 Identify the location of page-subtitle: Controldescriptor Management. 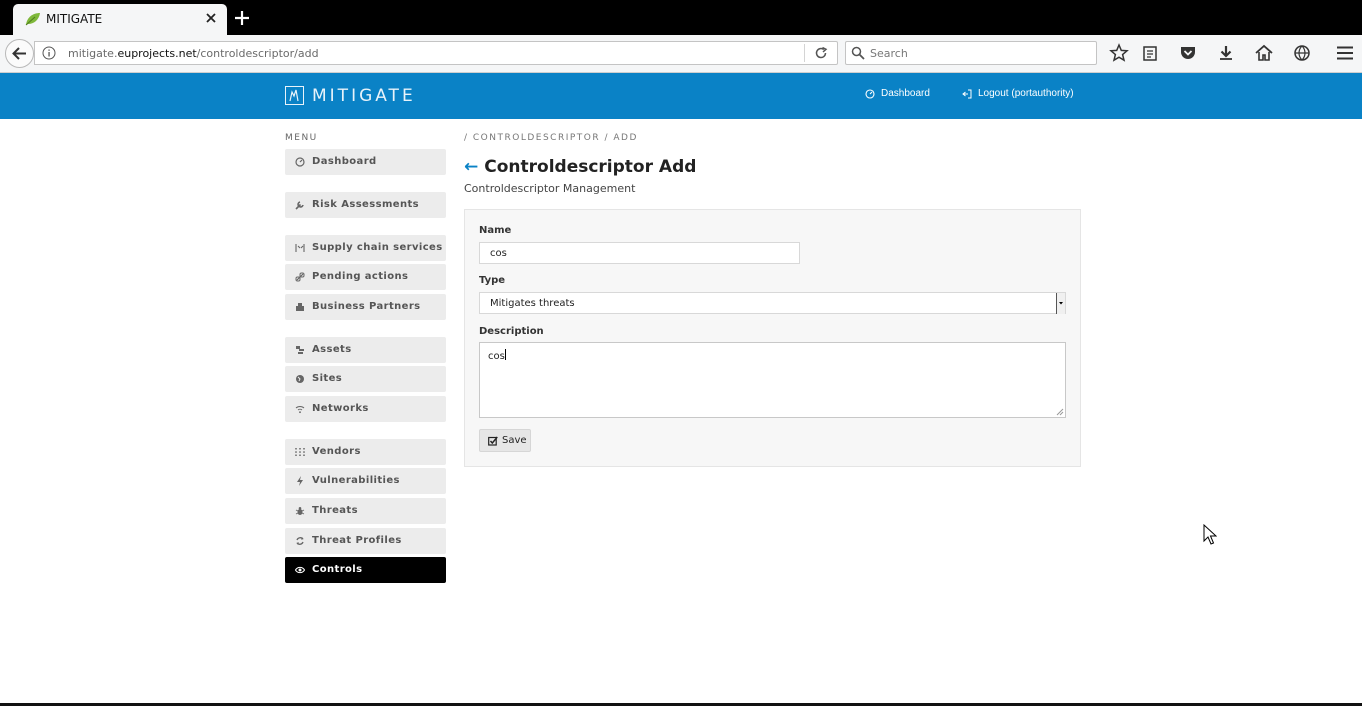
(550, 188).